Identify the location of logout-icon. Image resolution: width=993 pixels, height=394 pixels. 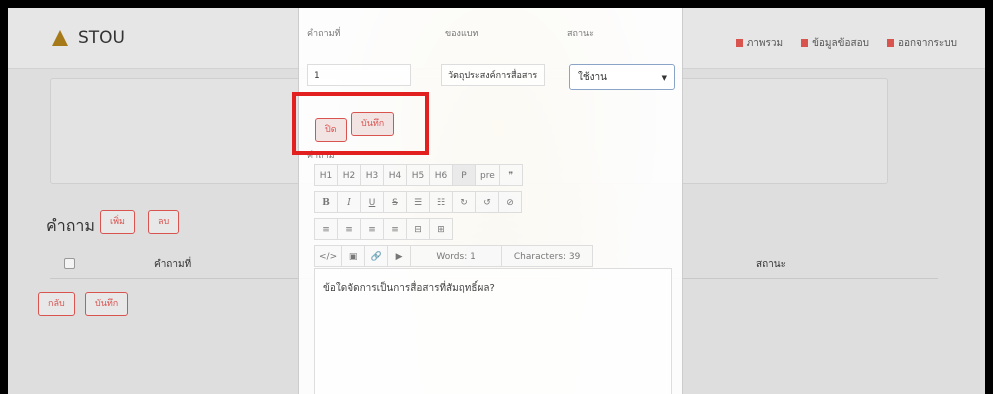
(890, 43).